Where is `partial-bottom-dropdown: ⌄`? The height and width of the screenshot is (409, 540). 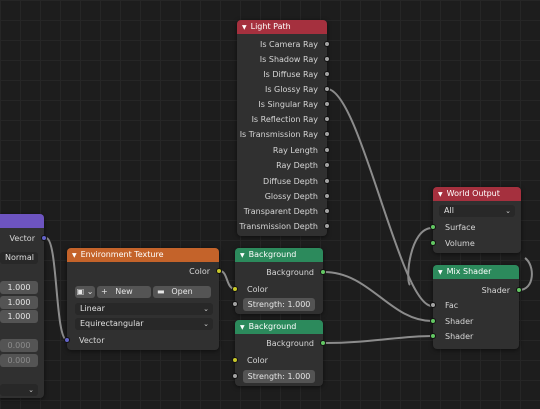
partial-bottom-dropdown: ⌄ is located at coordinates (19, 390).